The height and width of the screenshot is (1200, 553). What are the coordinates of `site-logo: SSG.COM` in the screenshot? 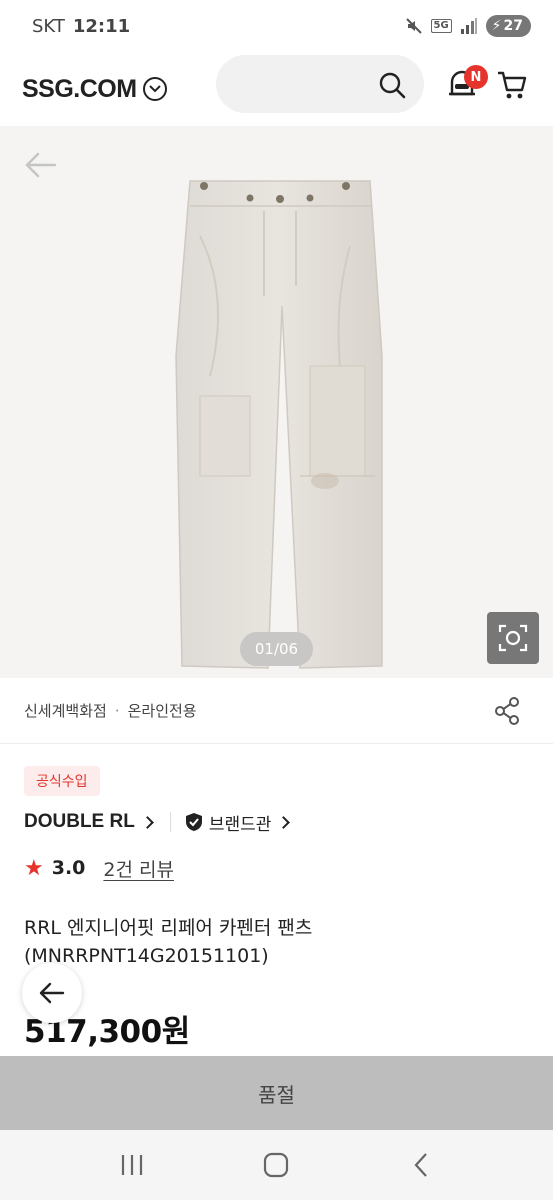 It's located at (79, 89).